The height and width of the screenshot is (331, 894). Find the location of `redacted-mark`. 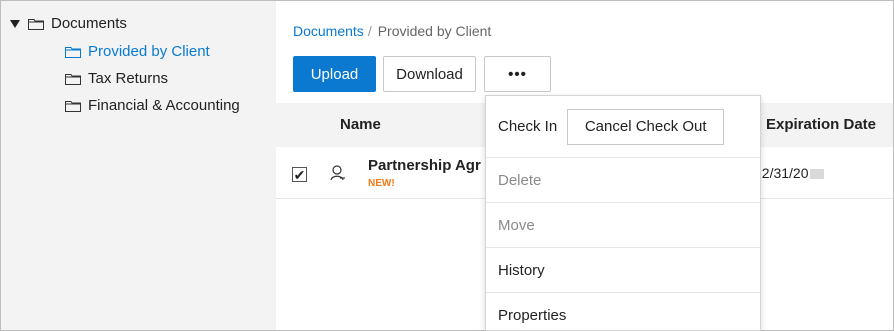

redacted-mark is located at coordinates (816, 174).